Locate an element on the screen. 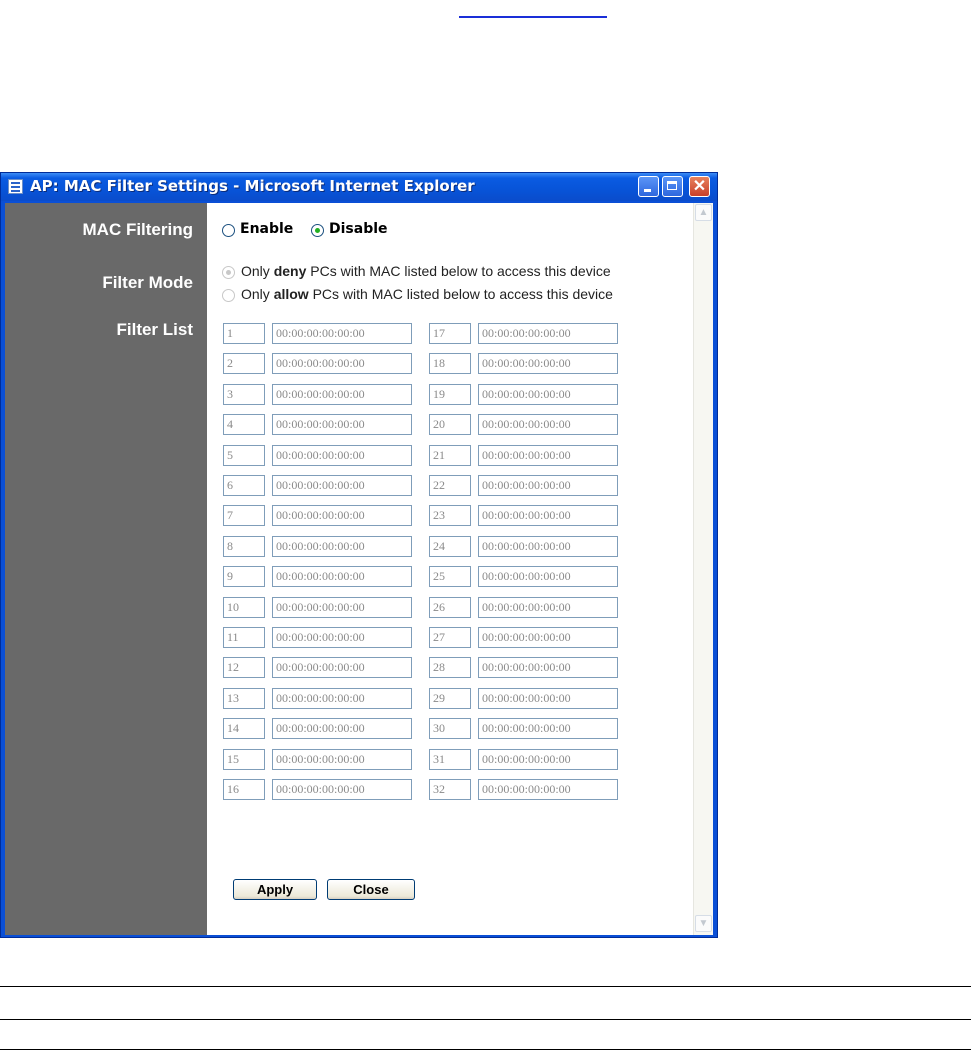 The height and width of the screenshot is (1050, 971). maximize-button is located at coordinates (672, 186).